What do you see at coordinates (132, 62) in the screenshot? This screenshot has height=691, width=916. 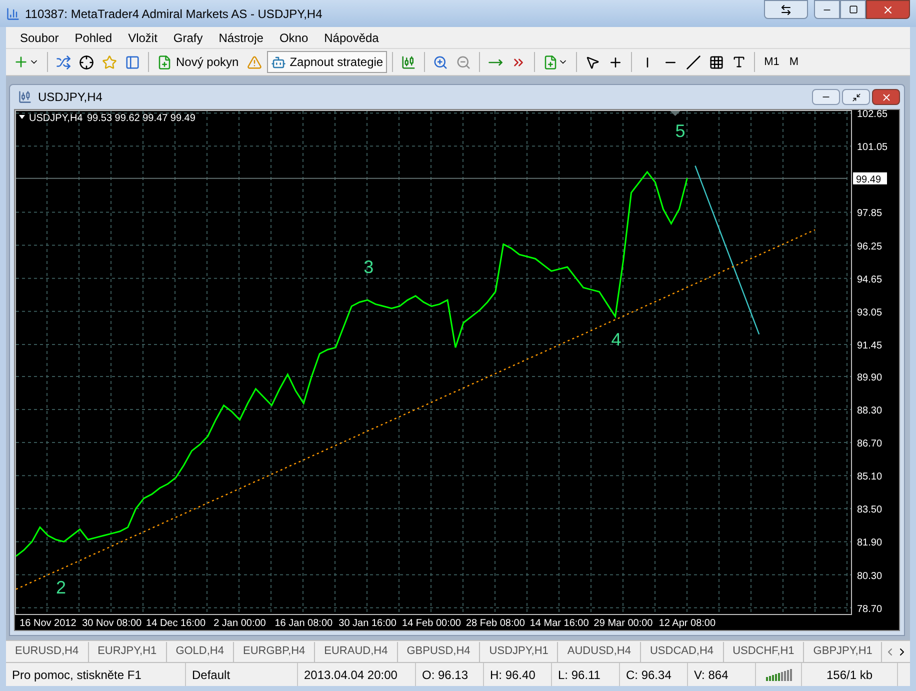 I see `panel-icon` at bounding box center [132, 62].